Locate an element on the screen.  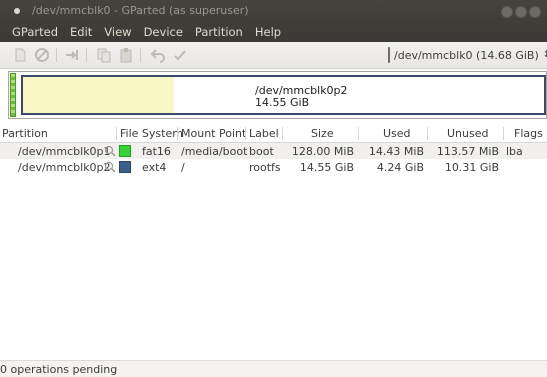
resize-icon is located at coordinates (72, 55).